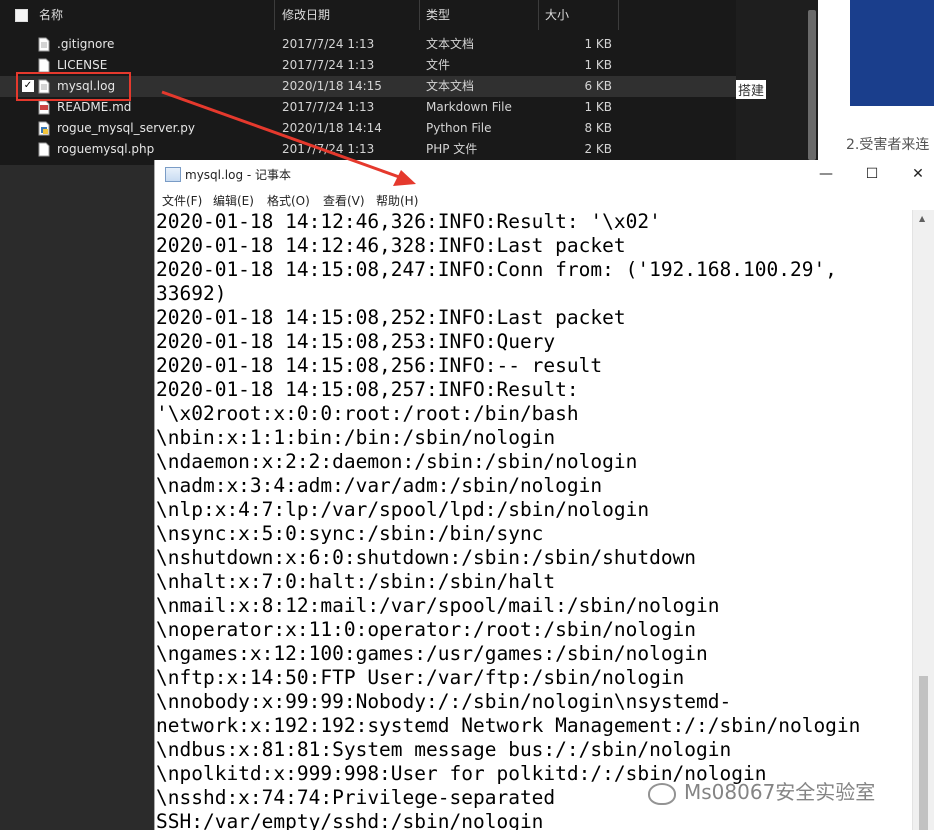  I want to click on php-file-icon, so click(44, 149).